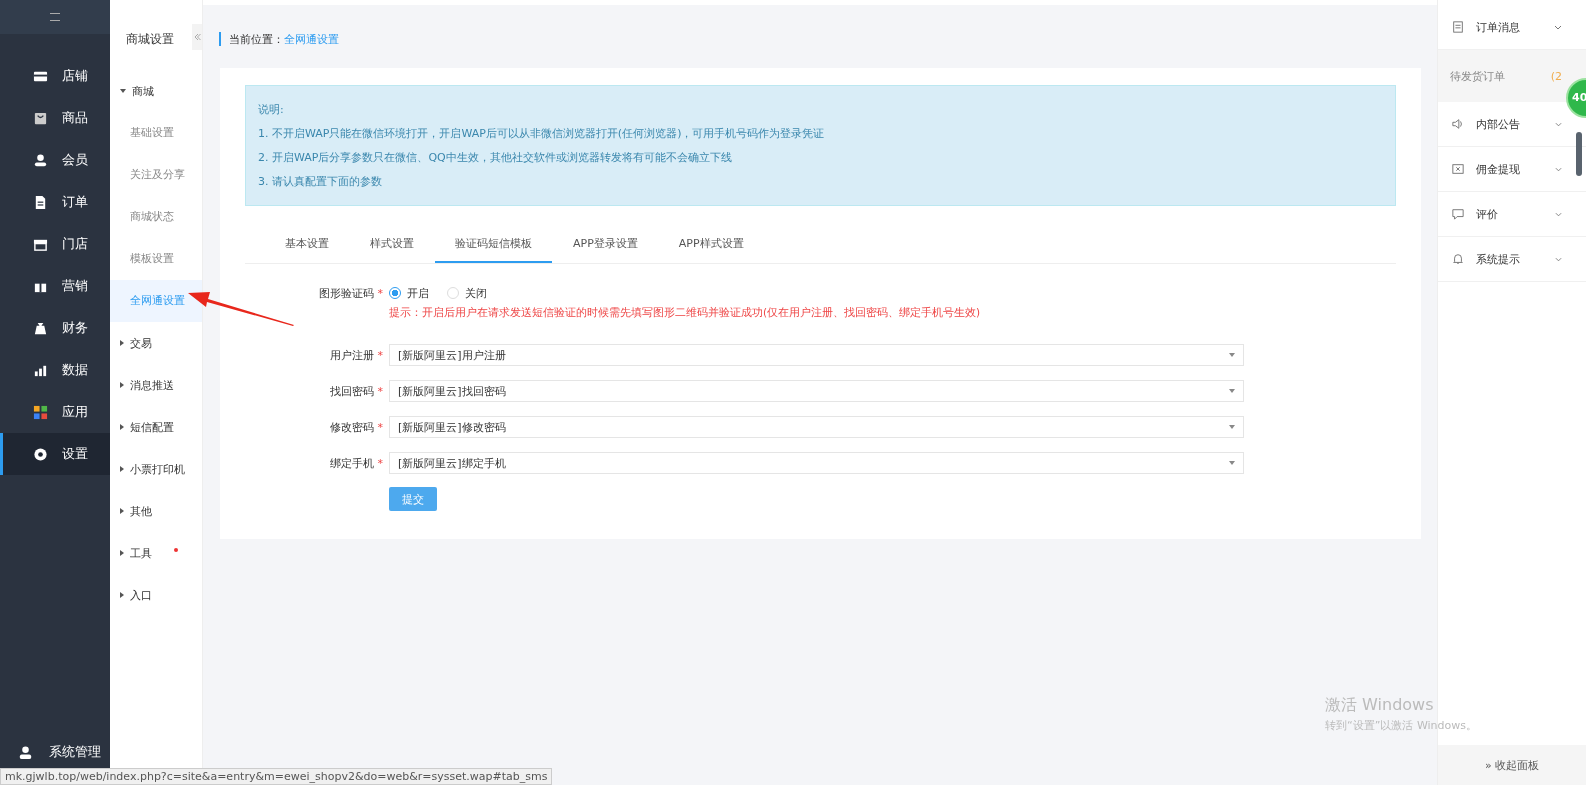 The image size is (1586, 785). I want to click on sidebar-item: 财务, so click(55, 328).